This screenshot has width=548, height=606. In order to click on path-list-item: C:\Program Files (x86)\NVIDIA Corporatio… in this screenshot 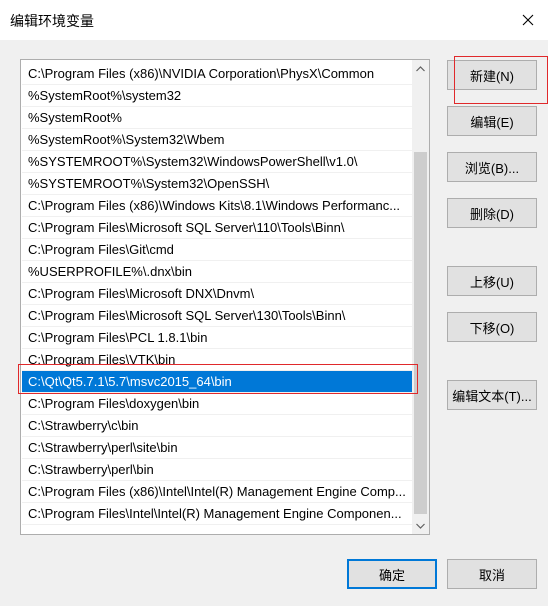, I will do `click(217, 74)`.